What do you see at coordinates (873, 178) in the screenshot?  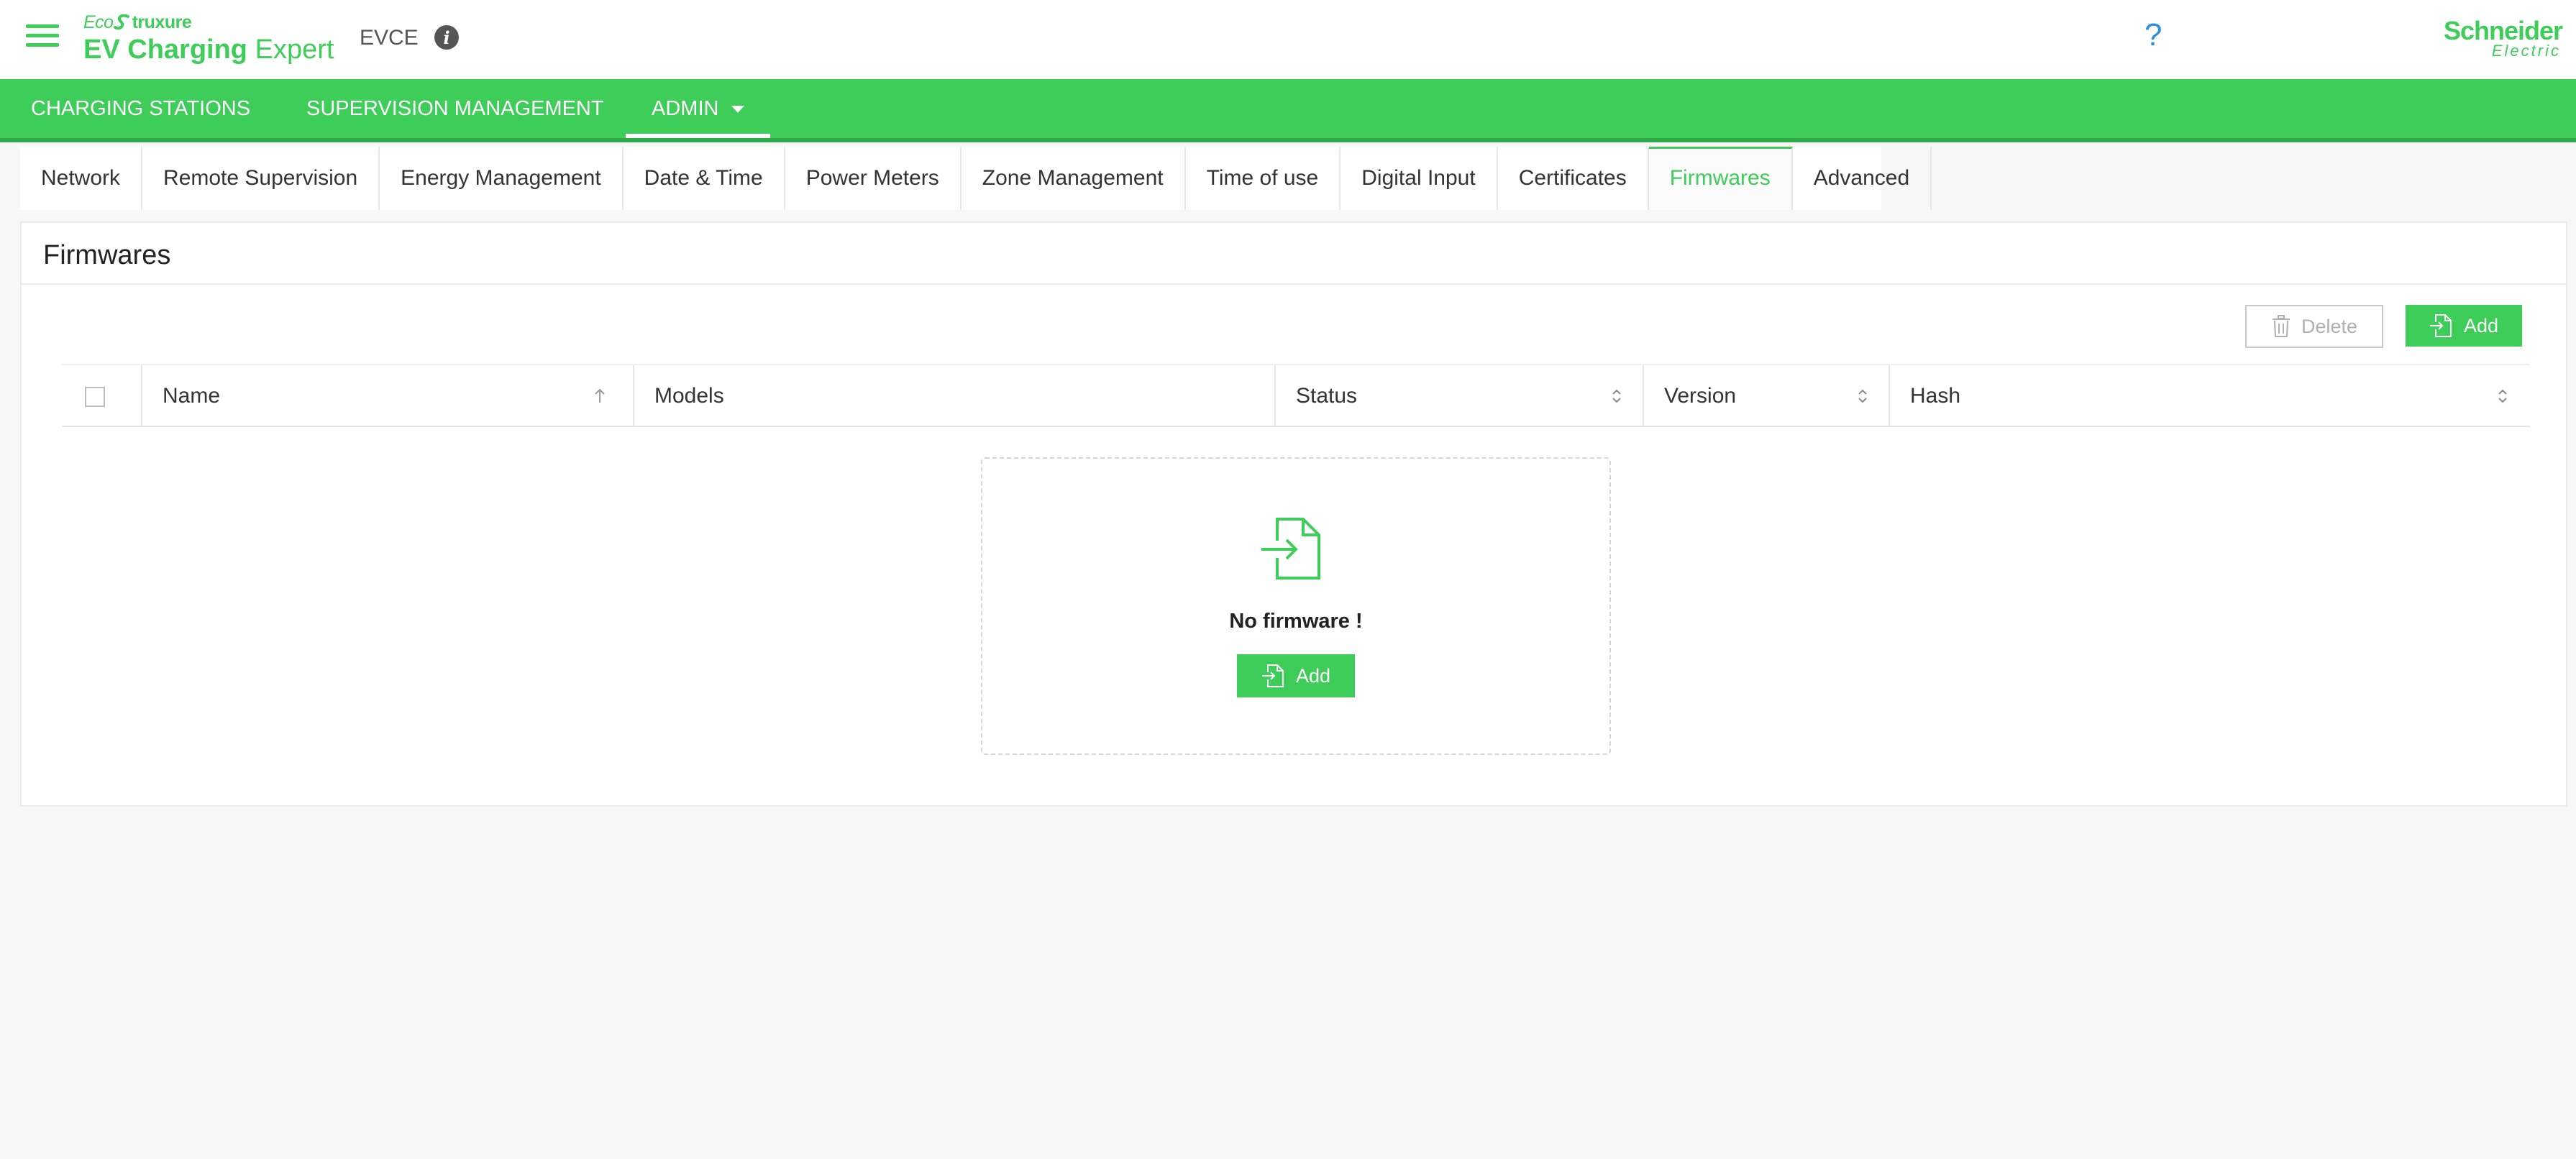 I see `tab-power-meters: Power Meters` at bounding box center [873, 178].